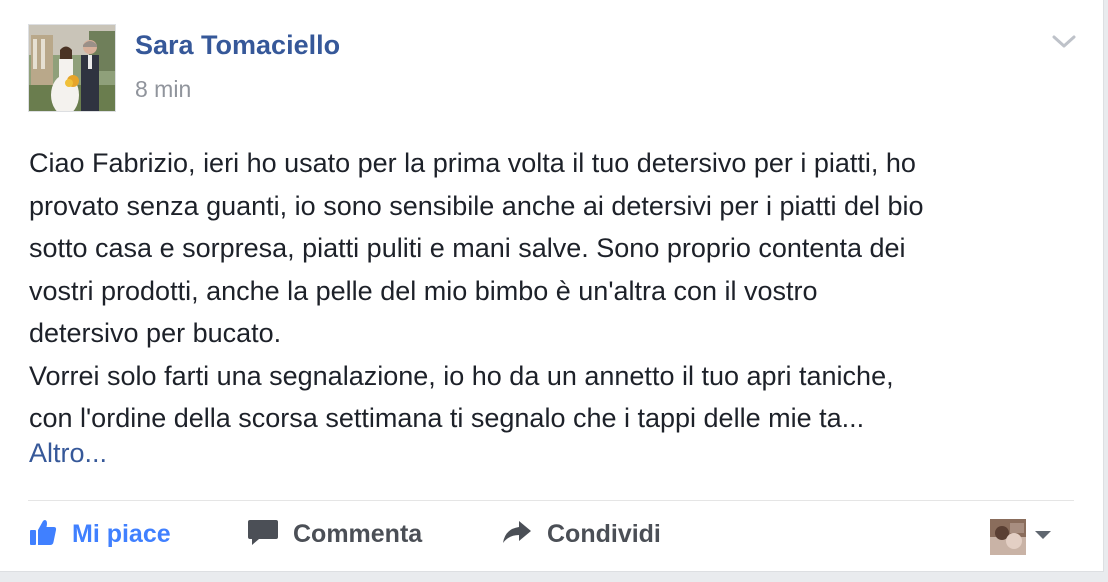 The image size is (1108, 582). I want to click on divider, so click(551, 500).